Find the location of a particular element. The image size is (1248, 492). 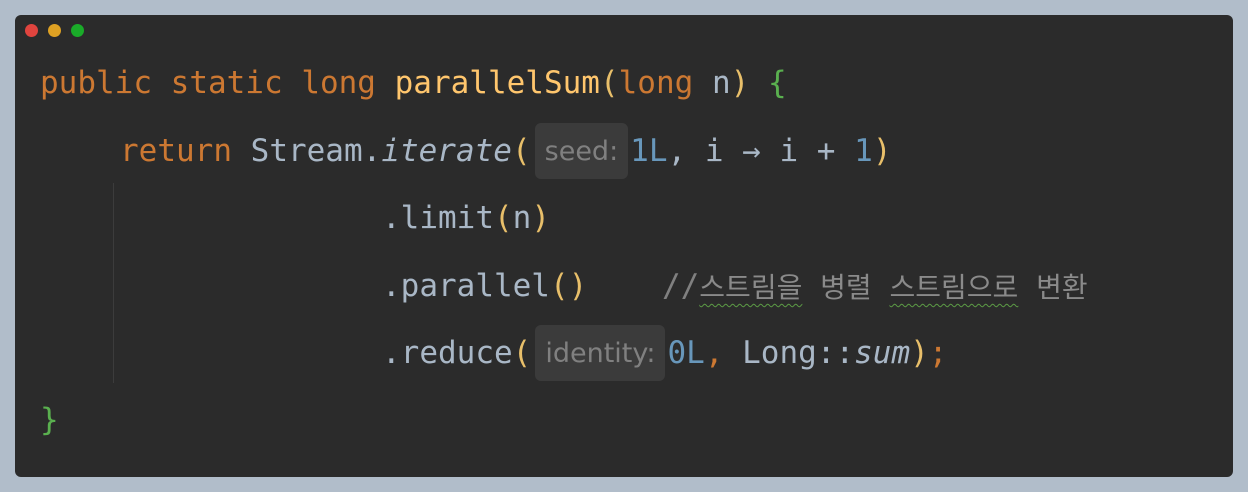

comma: , is located at coordinates (723, 353).